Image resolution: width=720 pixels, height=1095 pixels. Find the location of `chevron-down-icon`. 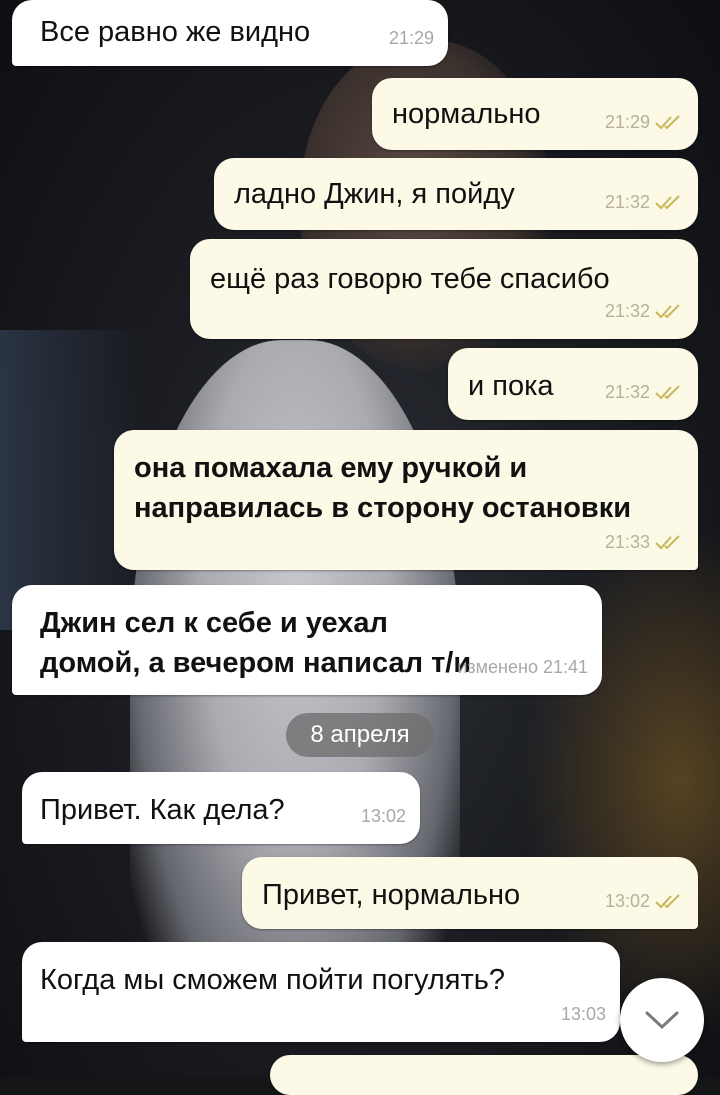

chevron-down-icon is located at coordinates (662, 1020).